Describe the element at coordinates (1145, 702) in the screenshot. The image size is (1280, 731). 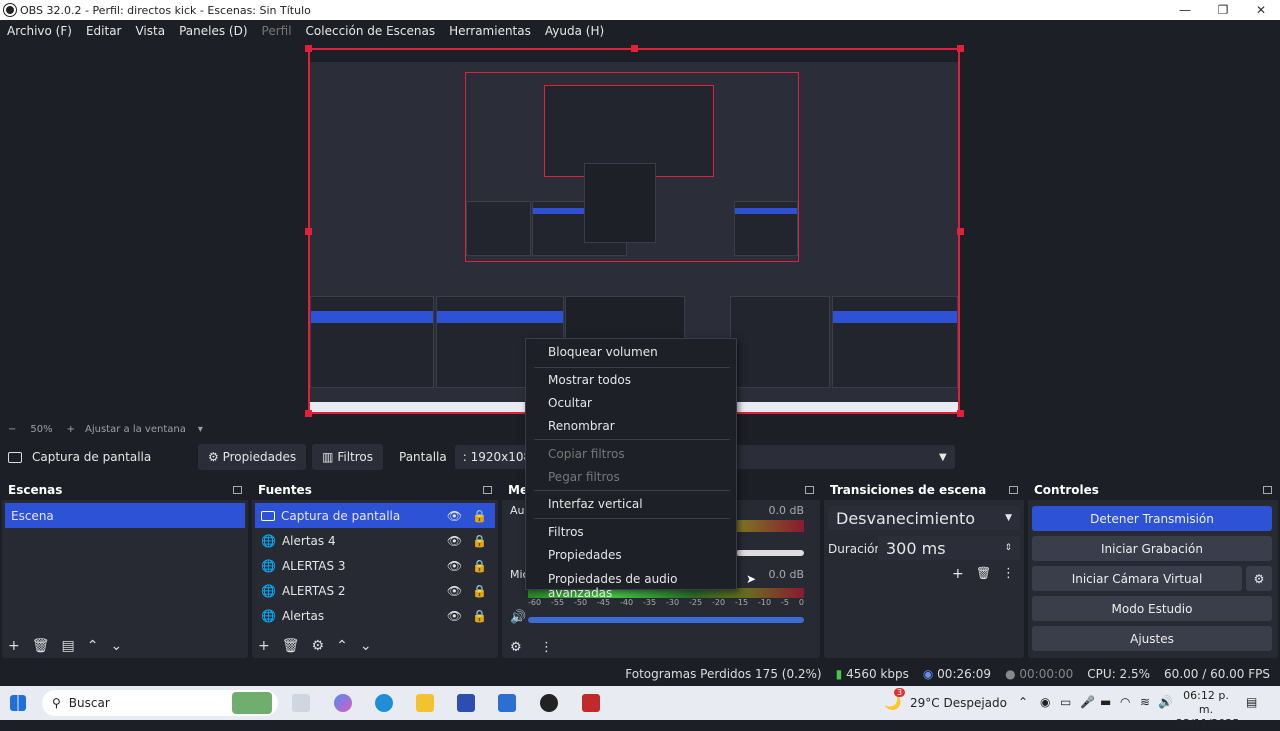
I see `wifi-icon: ≋` at that location.